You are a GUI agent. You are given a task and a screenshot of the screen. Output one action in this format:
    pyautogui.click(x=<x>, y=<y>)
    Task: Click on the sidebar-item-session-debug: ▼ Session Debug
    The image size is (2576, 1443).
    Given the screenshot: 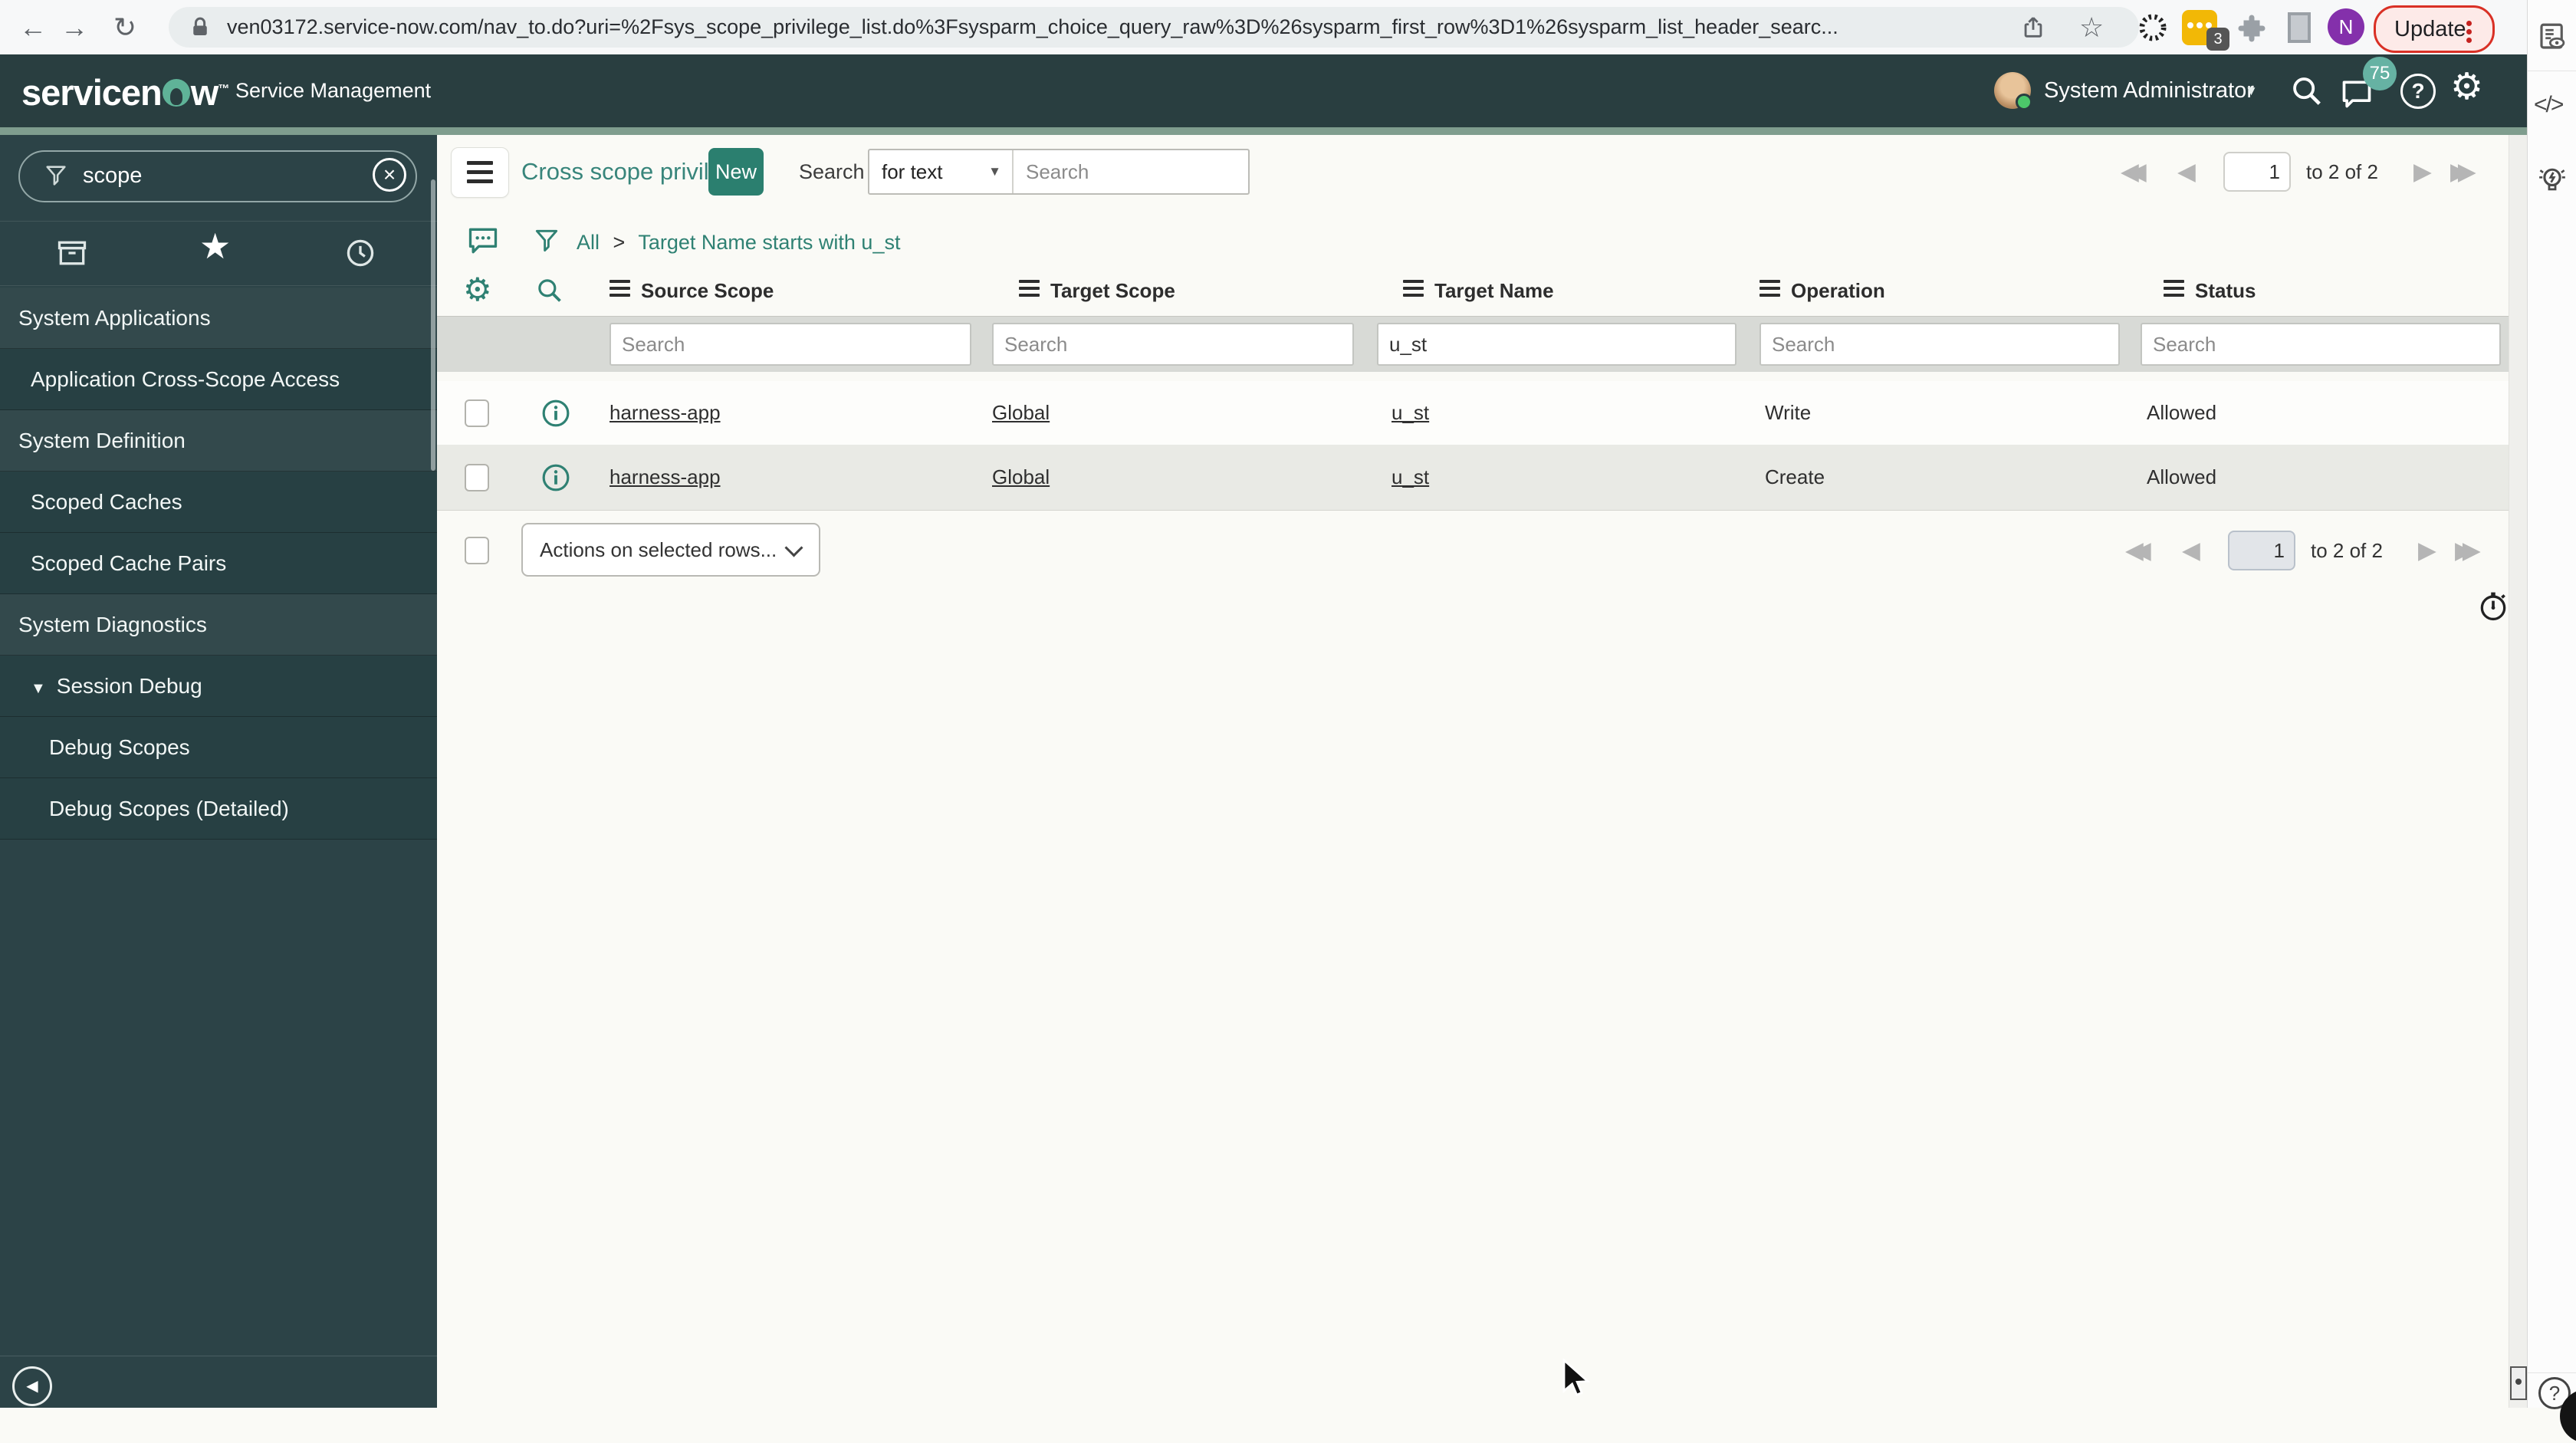 What is the action you would take?
    pyautogui.click(x=219, y=686)
    